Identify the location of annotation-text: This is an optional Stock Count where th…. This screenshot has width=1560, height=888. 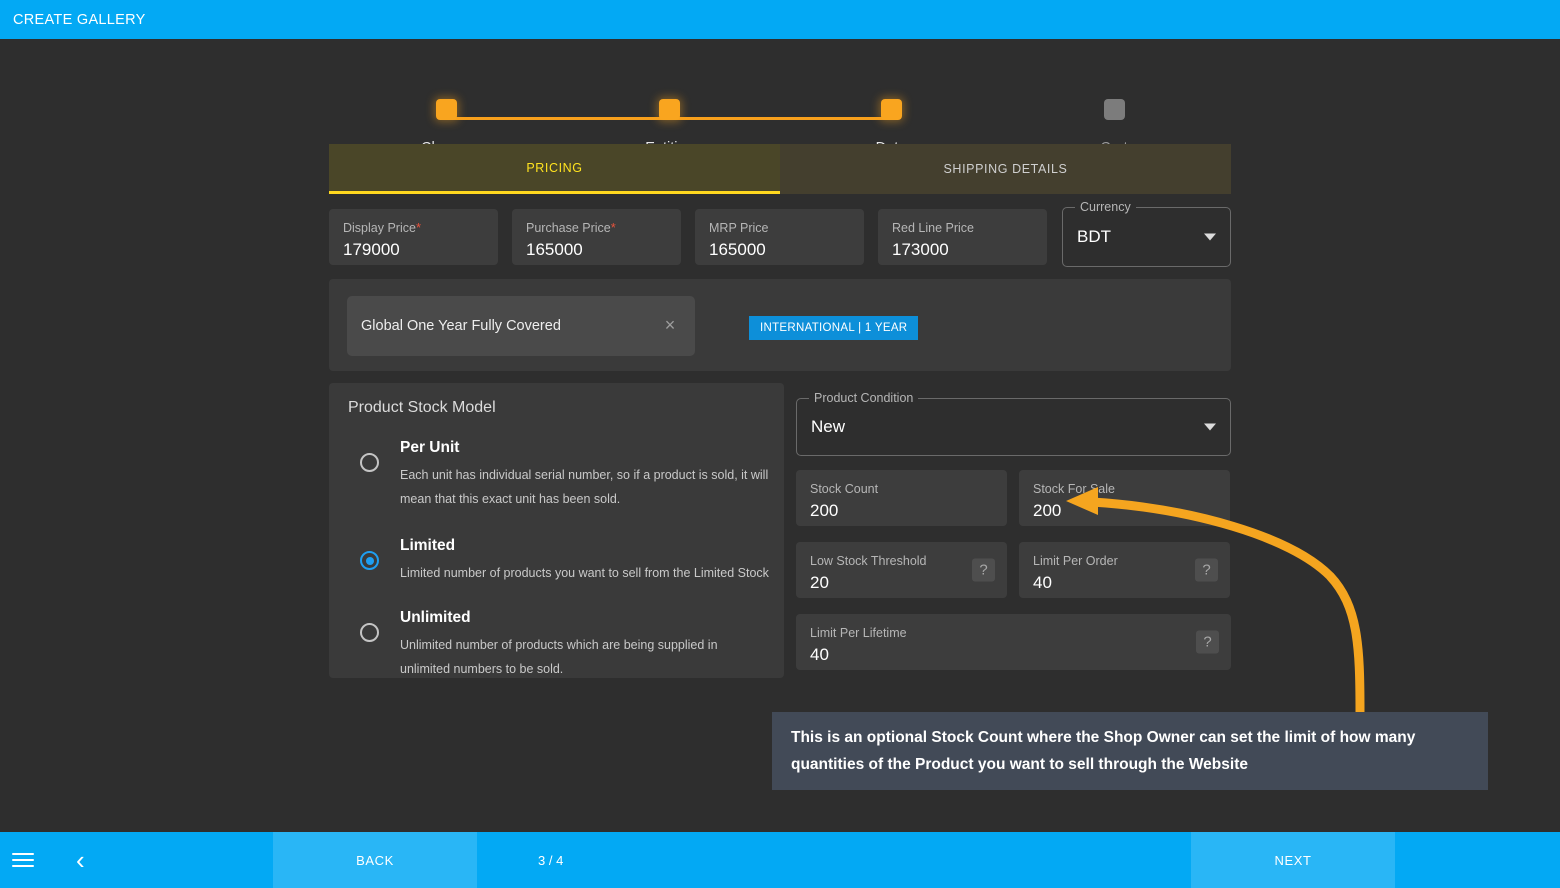
(1103, 751).